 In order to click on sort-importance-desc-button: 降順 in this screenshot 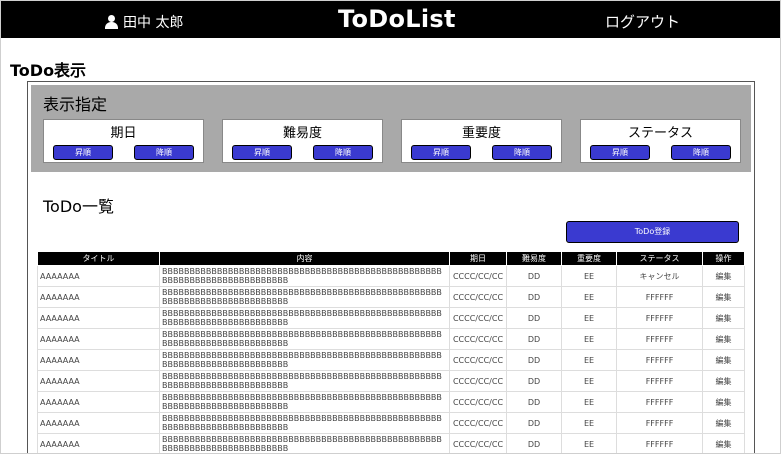, I will do `click(522, 152)`.